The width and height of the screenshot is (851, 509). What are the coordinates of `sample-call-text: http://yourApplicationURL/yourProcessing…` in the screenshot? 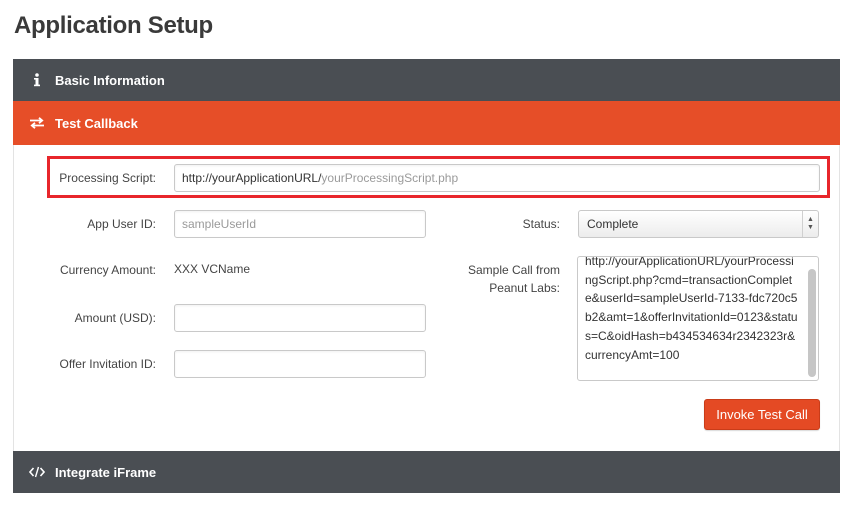 It's located at (691, 309).